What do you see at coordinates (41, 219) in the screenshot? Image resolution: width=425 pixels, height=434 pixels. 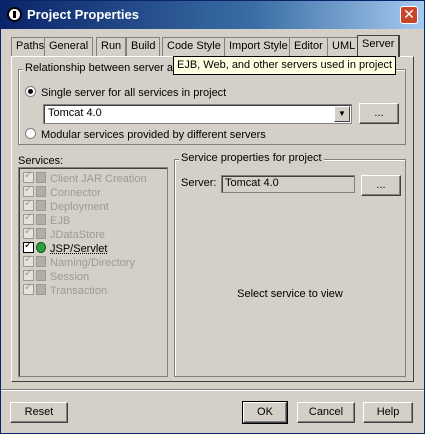 I see `ejb-icon` at bounding box center [41, 219].